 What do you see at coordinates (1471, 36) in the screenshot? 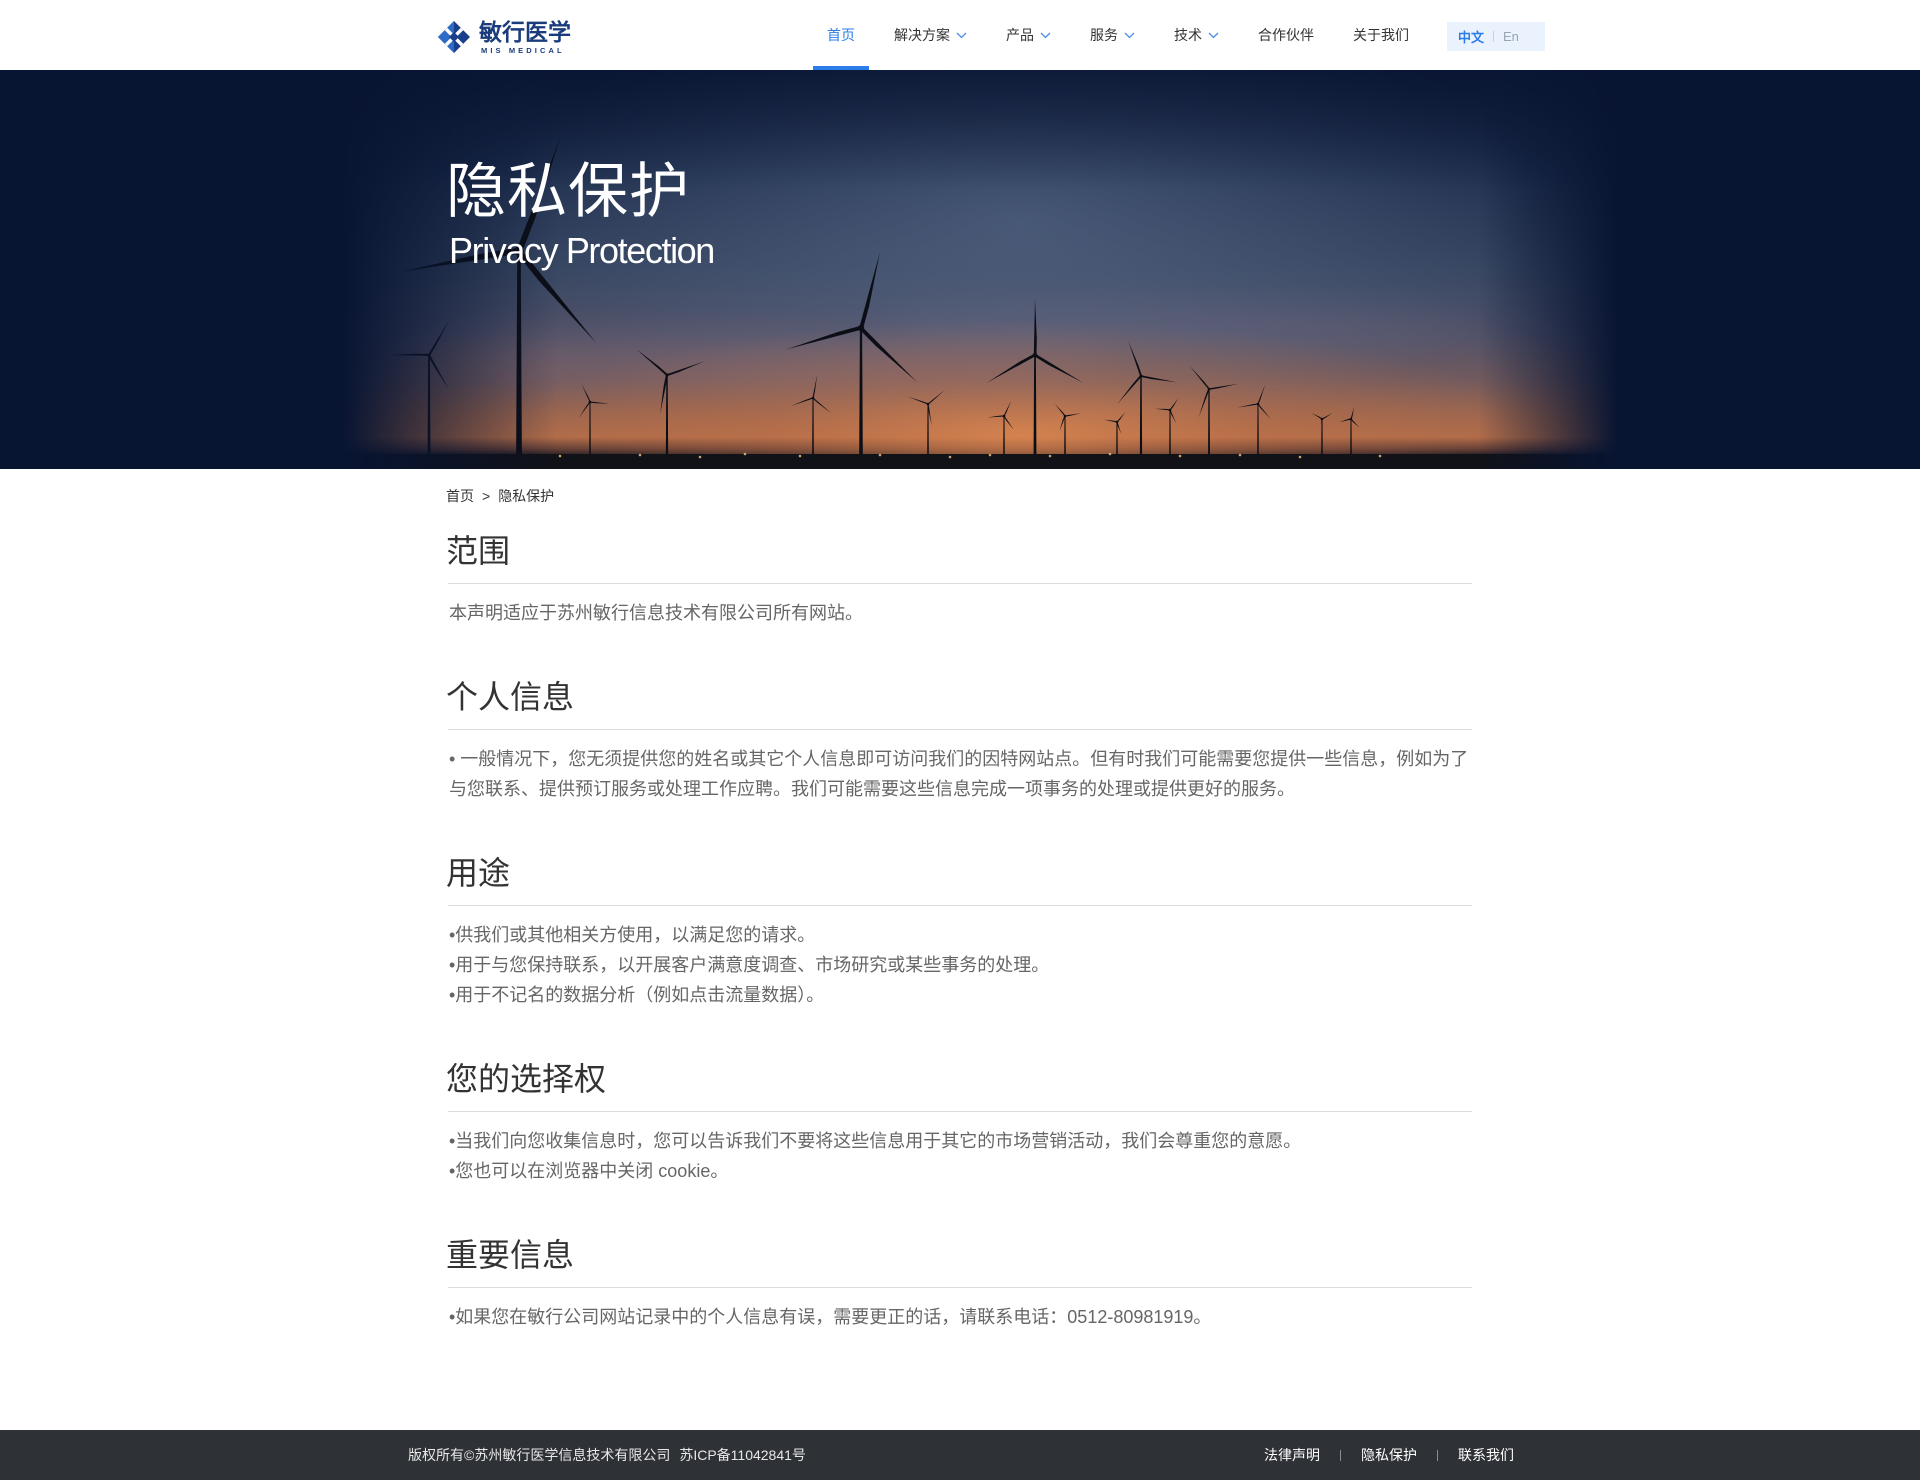
I see `lang-option-zh: 中文` at bounding box center [1471, 36].